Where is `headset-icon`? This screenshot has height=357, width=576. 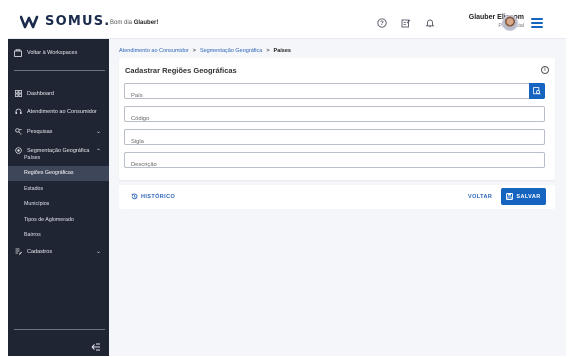
headset-icon is located at coordinates (18, 112).